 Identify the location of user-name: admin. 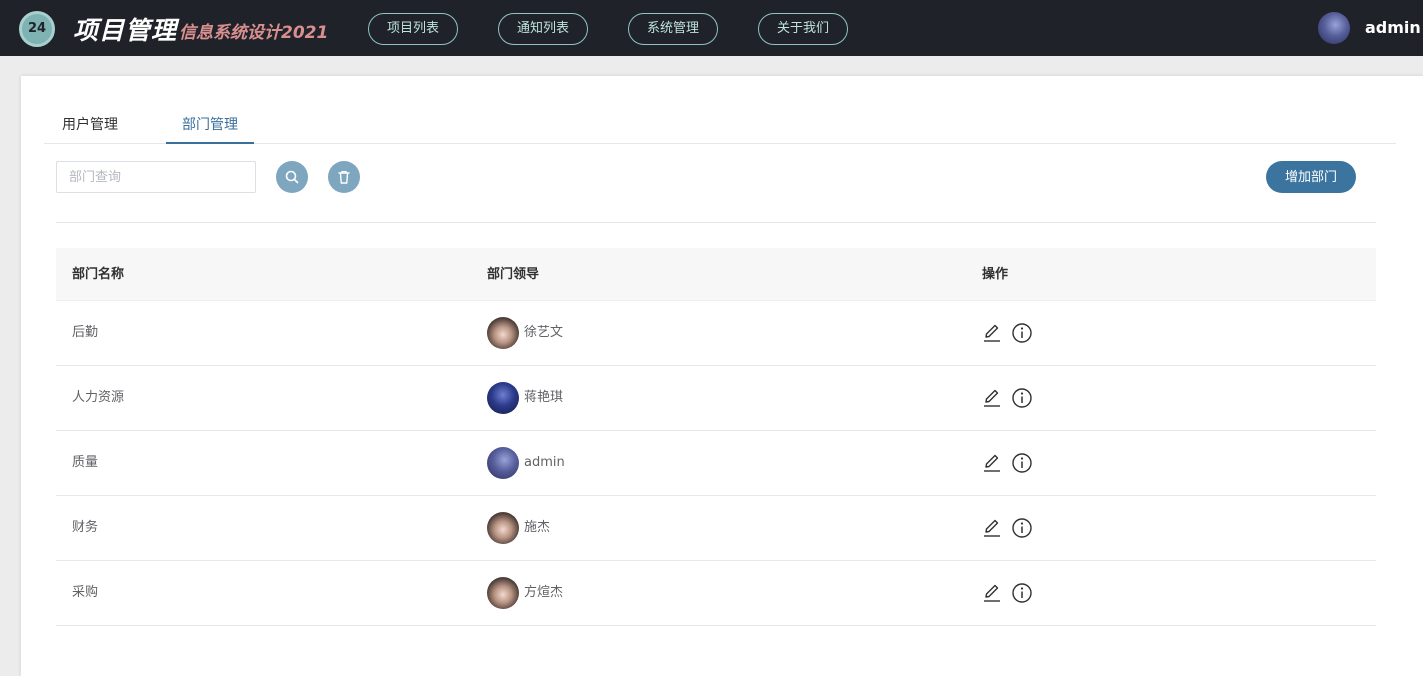
(1393, 27).